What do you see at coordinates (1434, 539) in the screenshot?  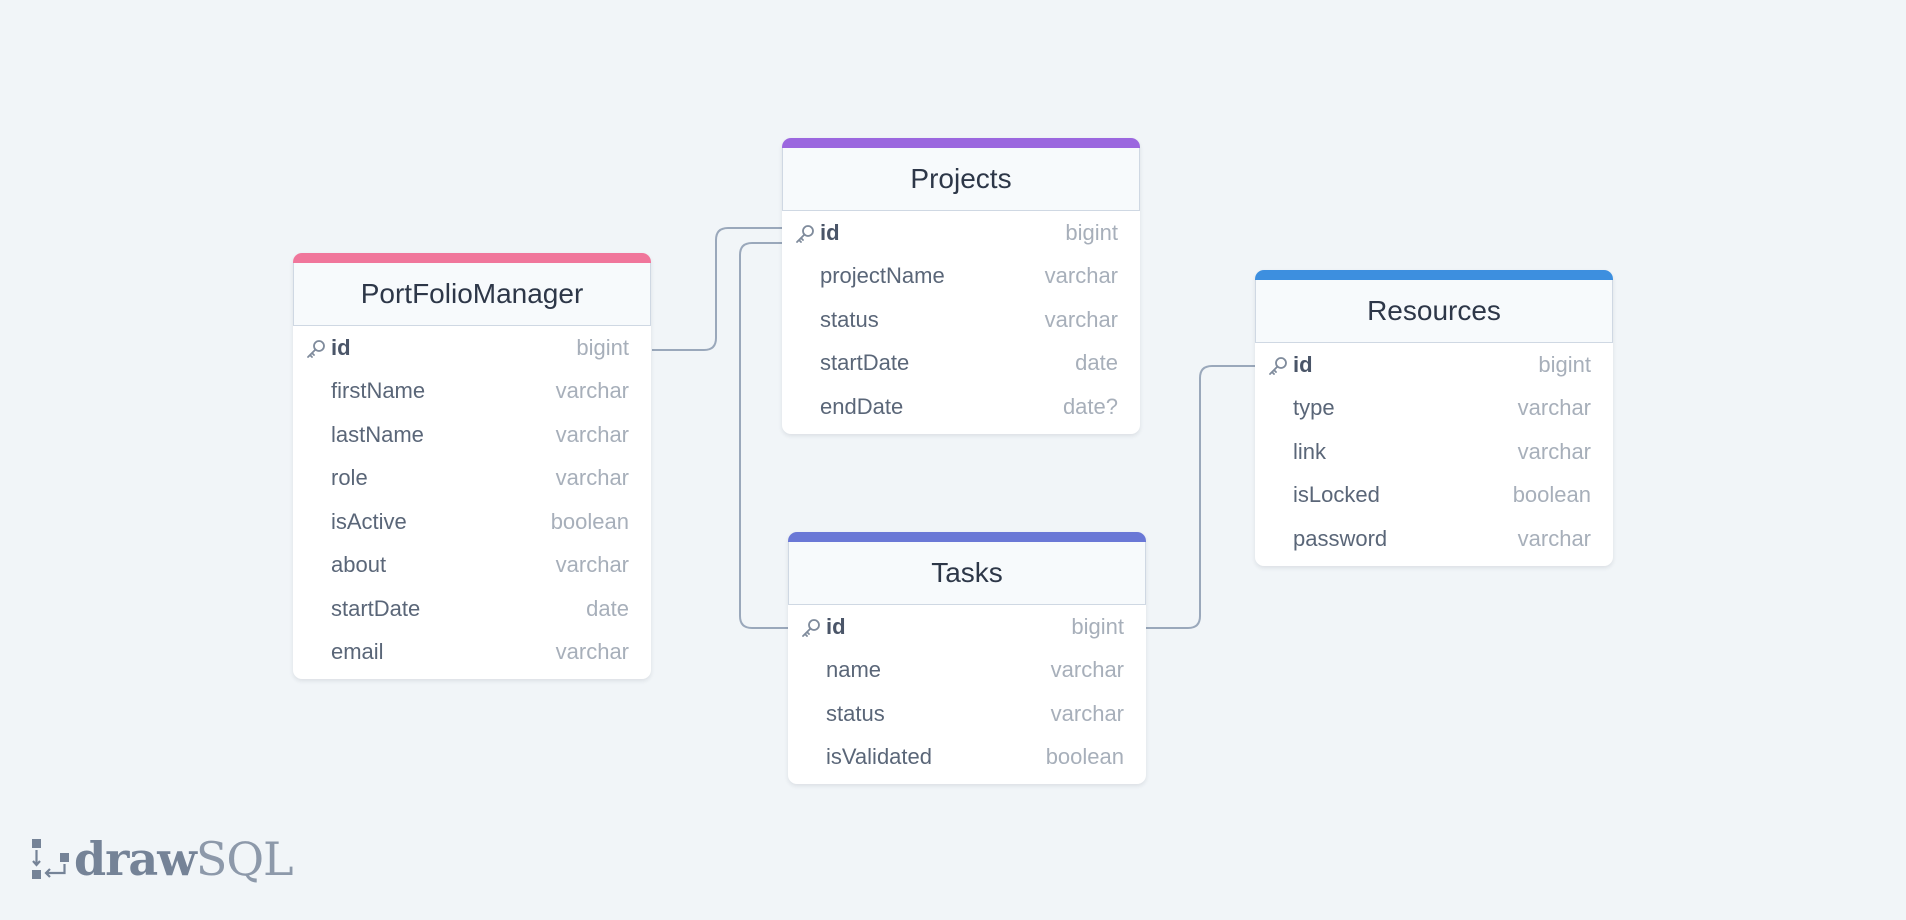 I see `column-row-password: password varchar` at bounding box center [1434, 539].